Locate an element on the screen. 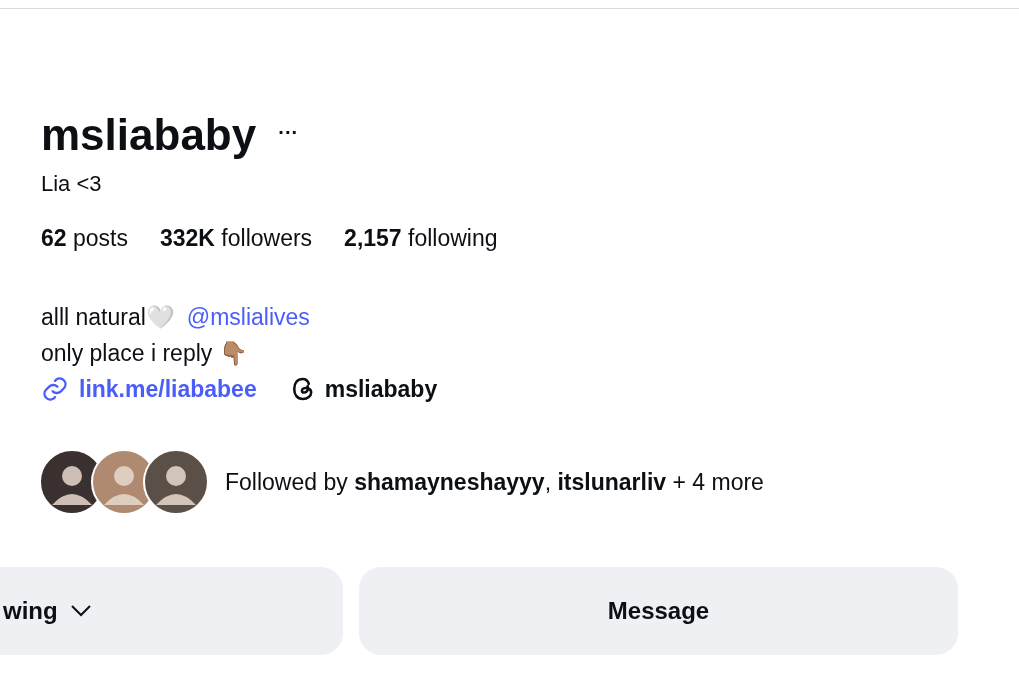  following-button: wing is located at coordinates (171, 611).